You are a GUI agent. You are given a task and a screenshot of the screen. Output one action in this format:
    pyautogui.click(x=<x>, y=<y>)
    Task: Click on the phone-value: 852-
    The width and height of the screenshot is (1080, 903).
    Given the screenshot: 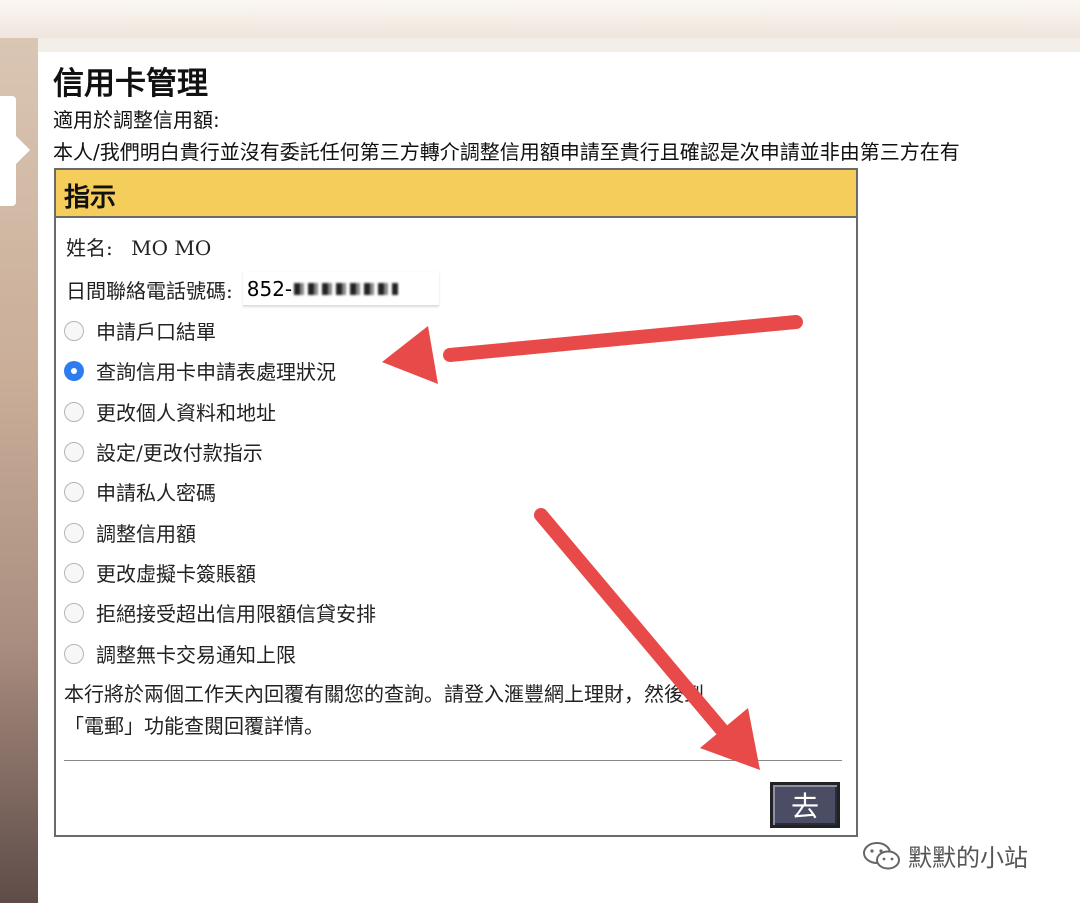 What is the action you would take?
    pyautogui.click(x=269, y=288)
    